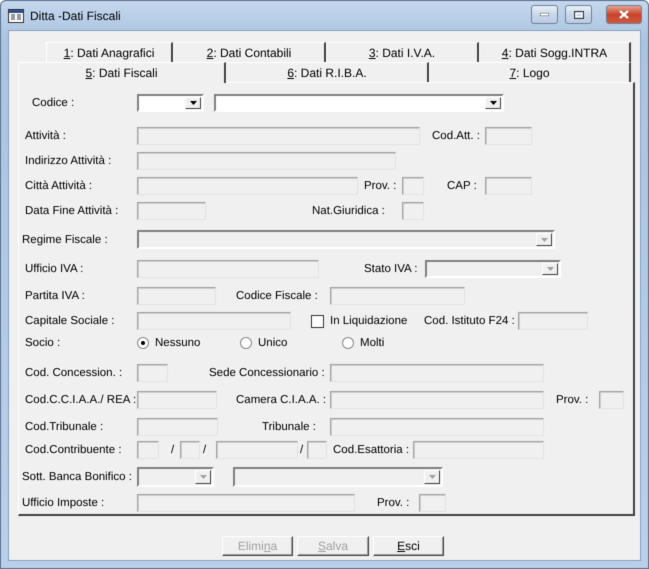 This screenshot has height=569, width=649. What do you see at coordinates (462, 186) in the screenshot?
I see `field-label: CAP :` at bounding box center [462, 186].